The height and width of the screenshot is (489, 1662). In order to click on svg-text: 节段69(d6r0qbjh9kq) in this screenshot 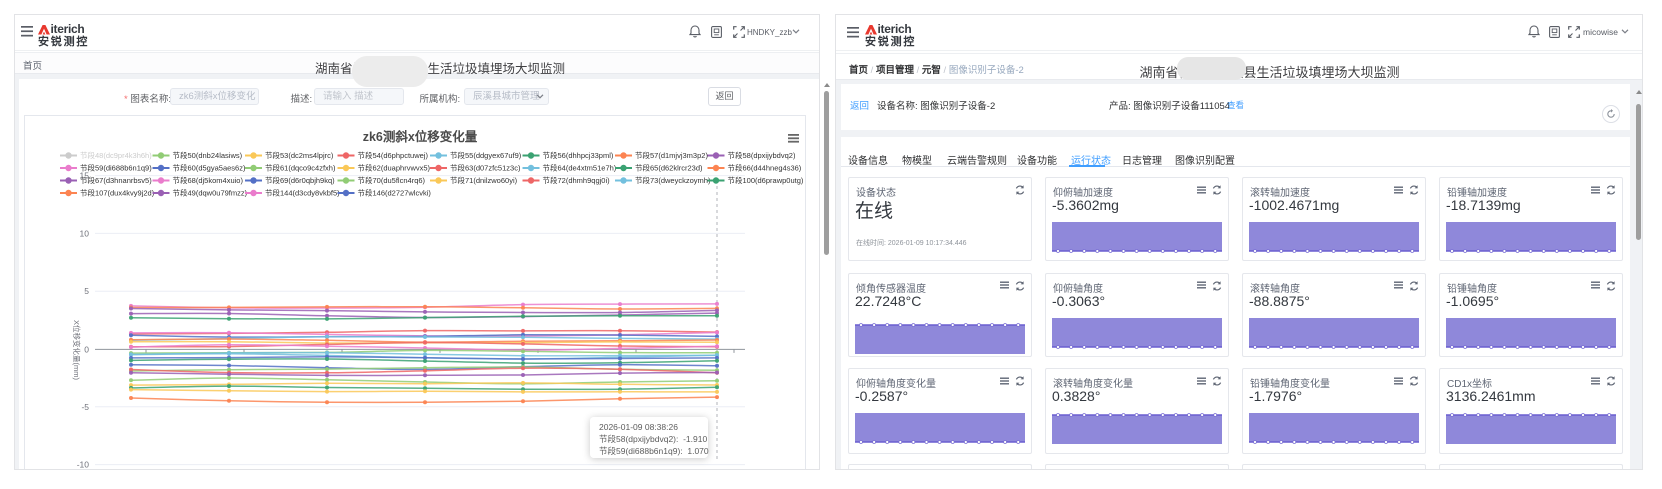, I will do `click(300, 180)`.